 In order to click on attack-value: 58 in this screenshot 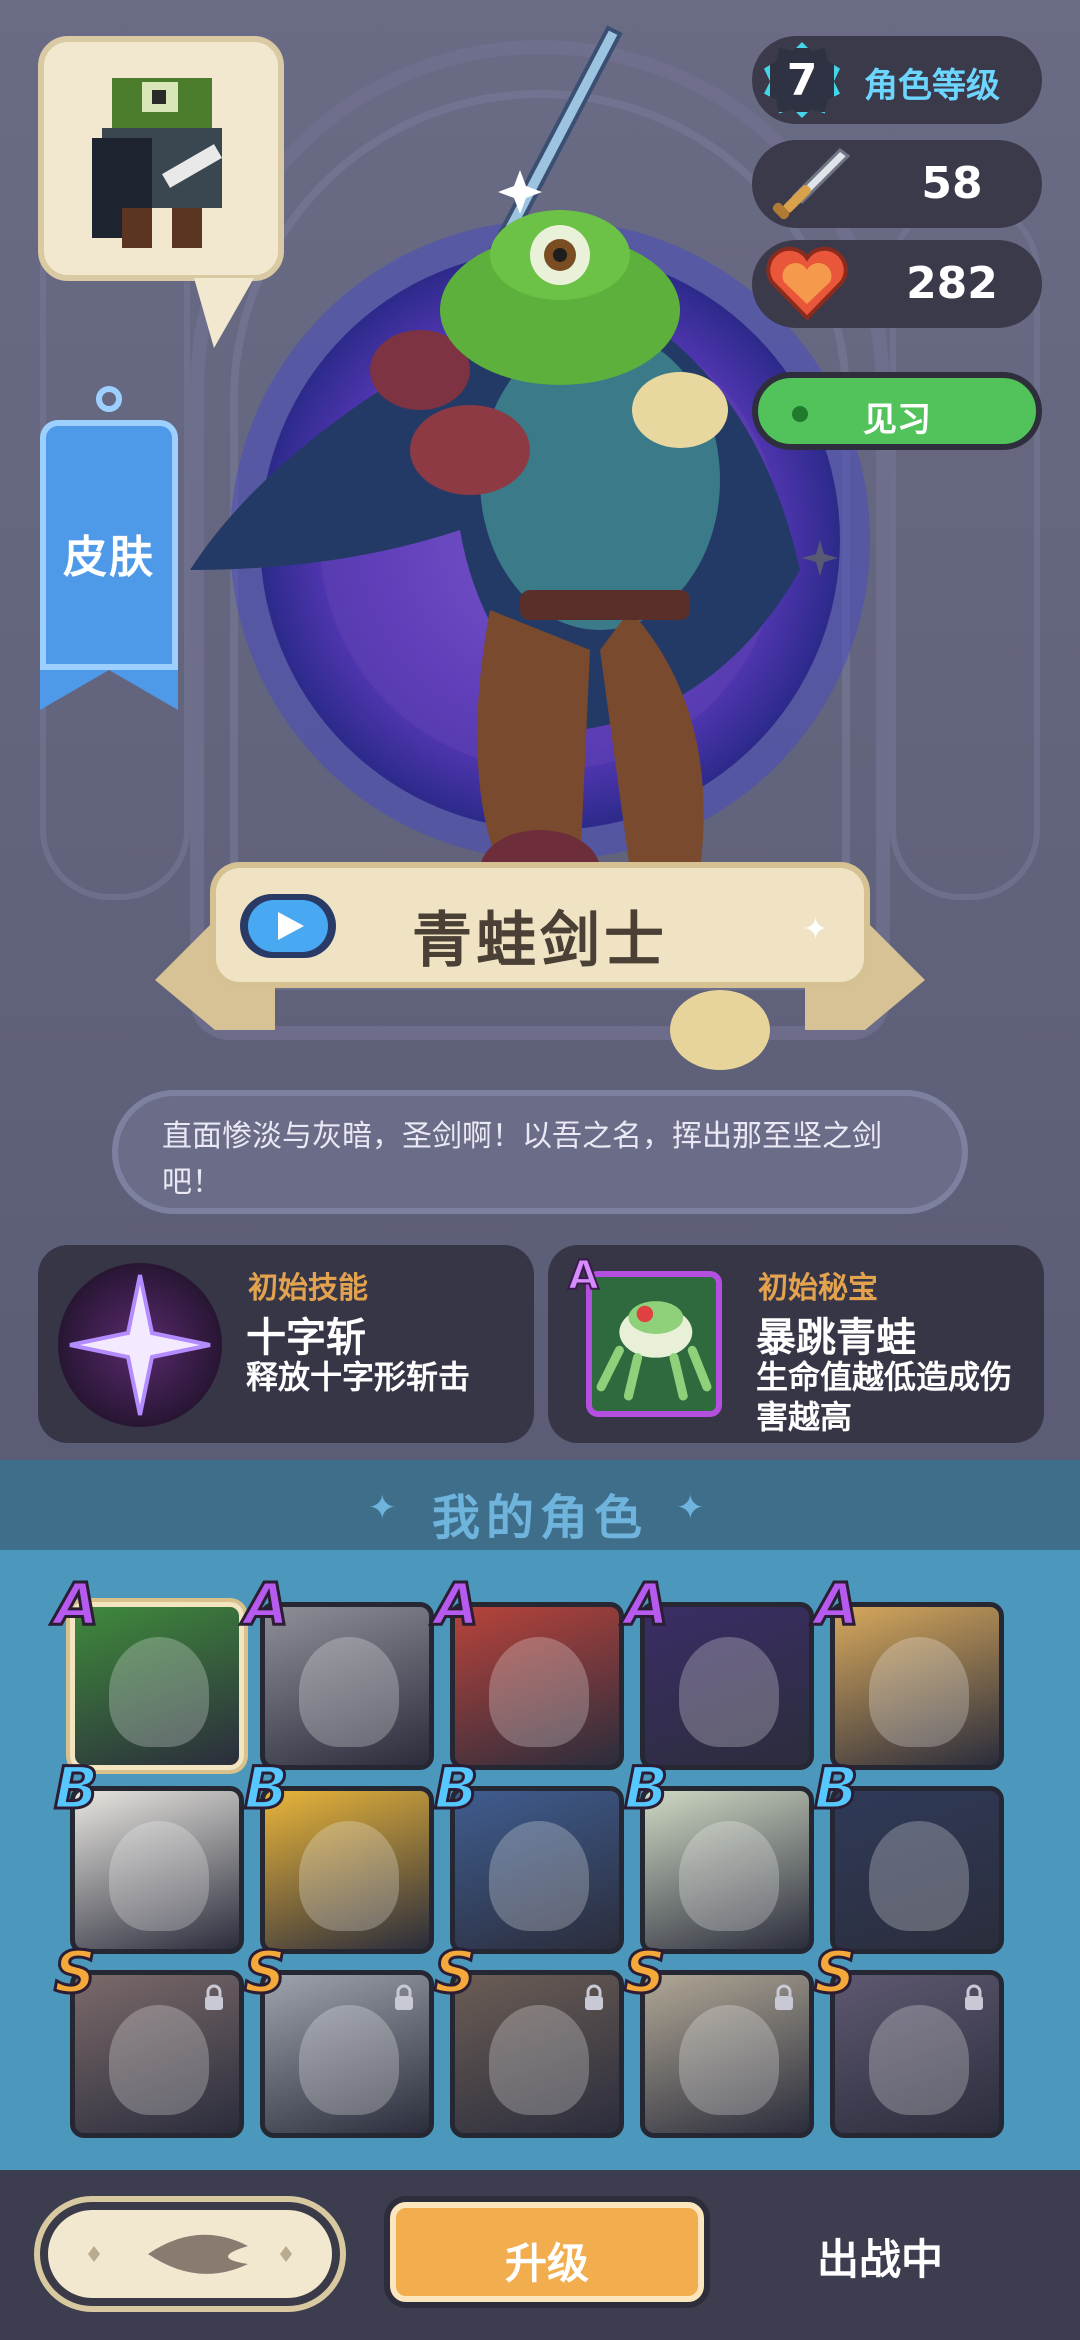, I will do `click(952, 183)`.